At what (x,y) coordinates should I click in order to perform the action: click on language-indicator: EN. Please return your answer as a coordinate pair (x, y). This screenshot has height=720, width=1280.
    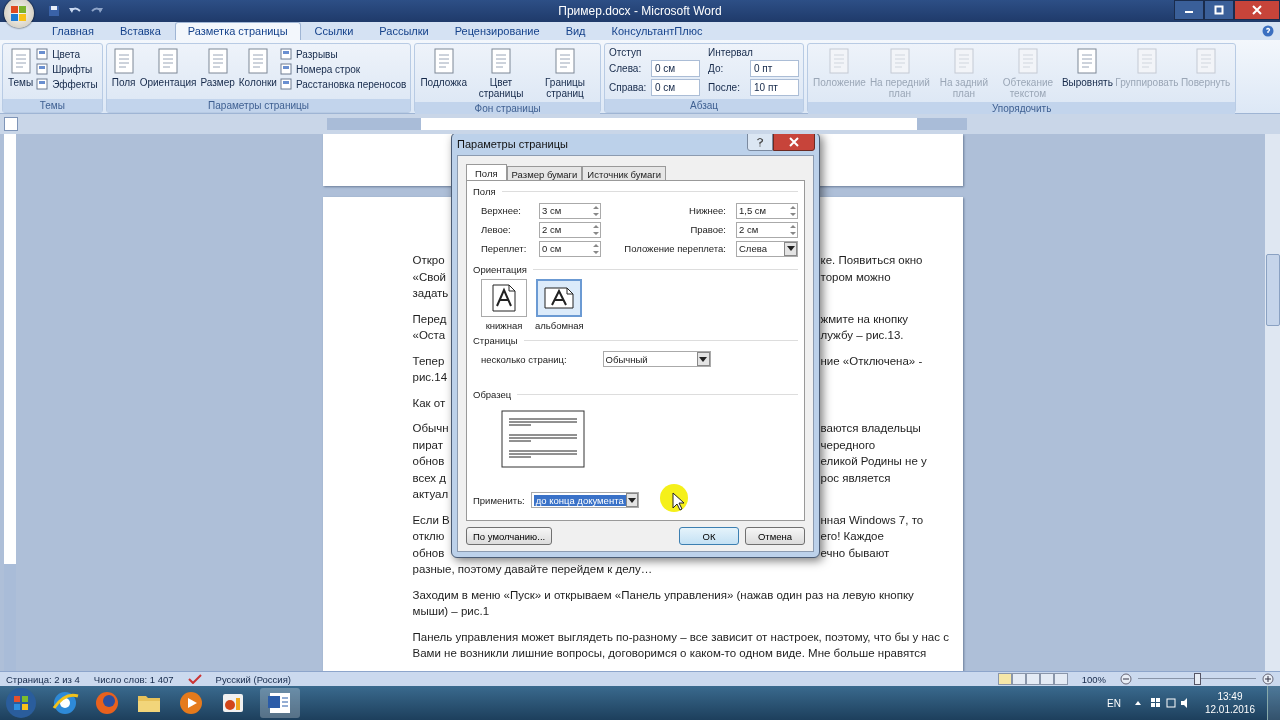
    Looking at the image, I should click on (1114, 703).